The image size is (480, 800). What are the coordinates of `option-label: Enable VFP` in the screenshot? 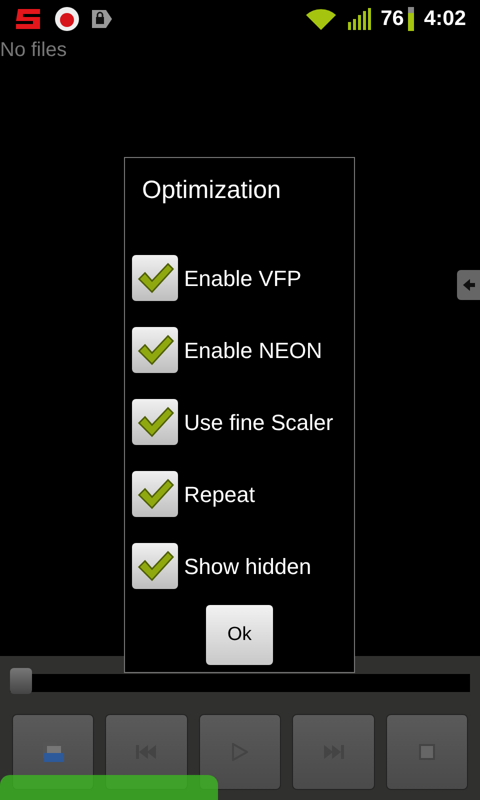 It's located at (243, 278).